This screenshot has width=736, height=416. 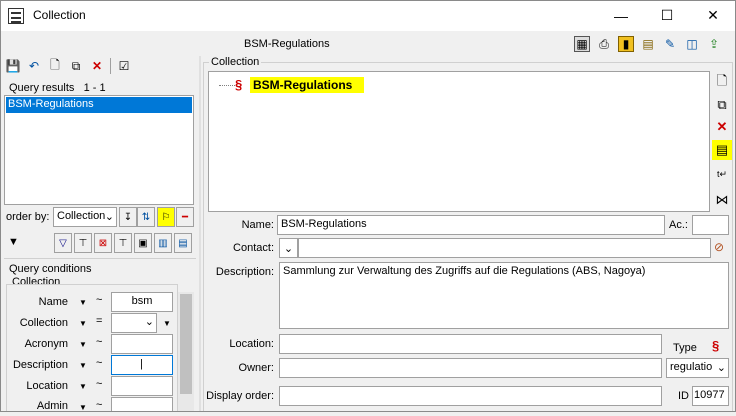 What do you see at coordinates (128, 217) in the screenshot?
I see `pin-icon: ↧` at bounding box center [128, 217].